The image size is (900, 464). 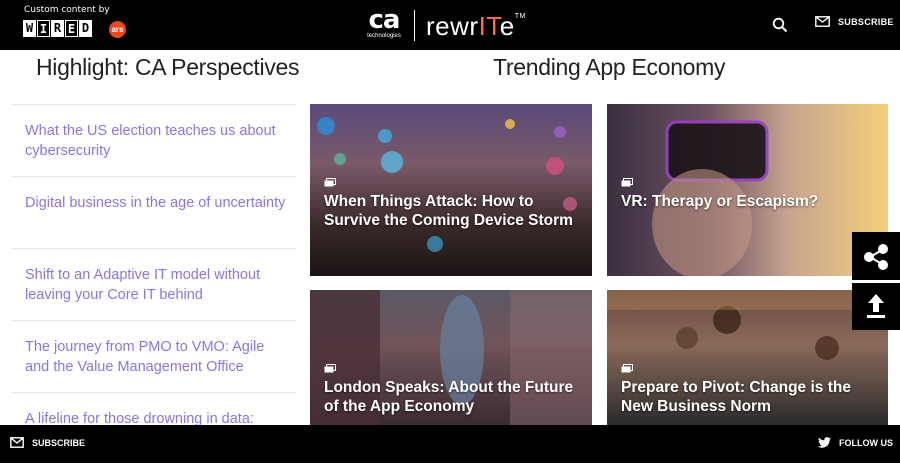 What do you see at coordinates (168, 67) in the screenshot?
I see `section-heading-perspectives: Highlight: CA Perspectives` at bounding box center [168, 67].